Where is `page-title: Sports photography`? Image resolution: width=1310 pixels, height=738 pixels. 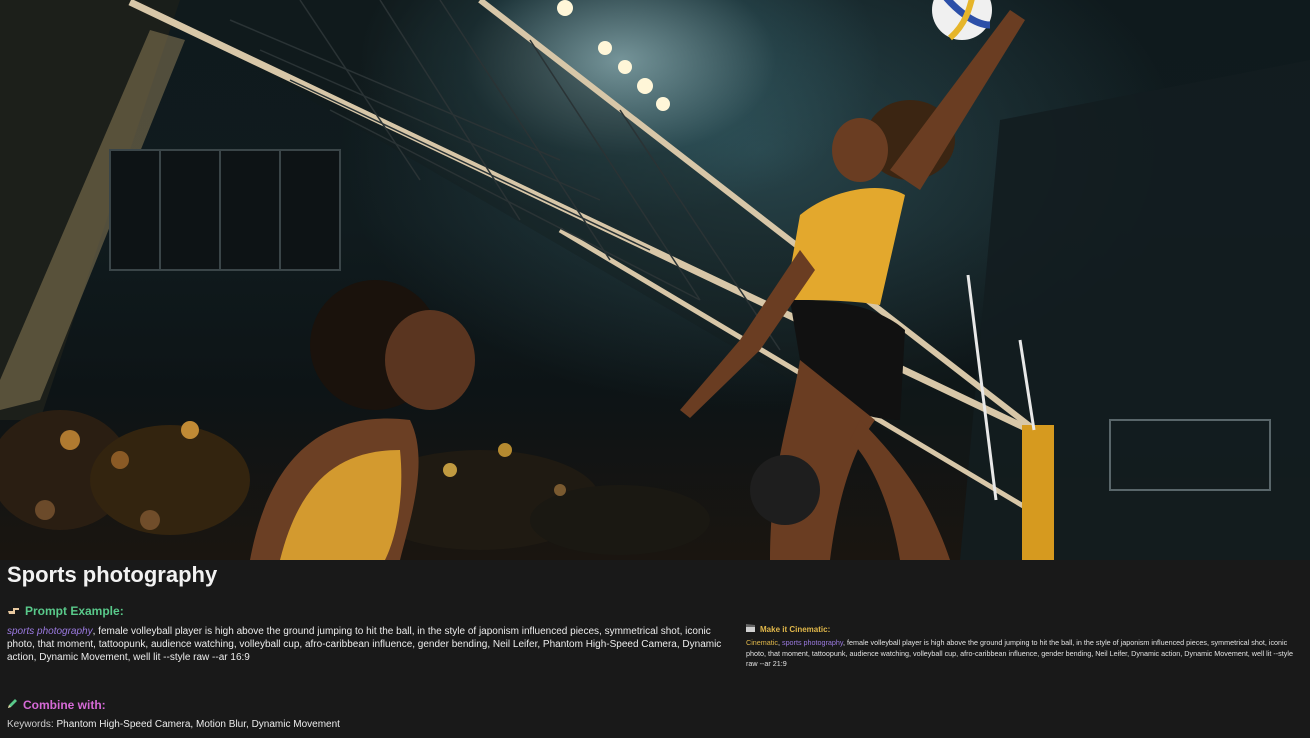 page-title: Sports photography is located at coordinates (112, 574).